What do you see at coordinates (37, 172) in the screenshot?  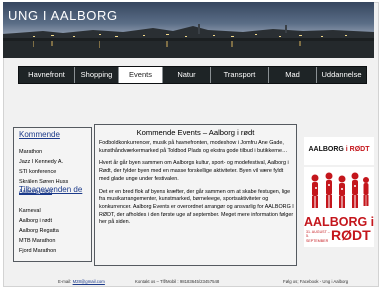 I see `upcoming-item: STI konference` at bounding box center [37, 172].